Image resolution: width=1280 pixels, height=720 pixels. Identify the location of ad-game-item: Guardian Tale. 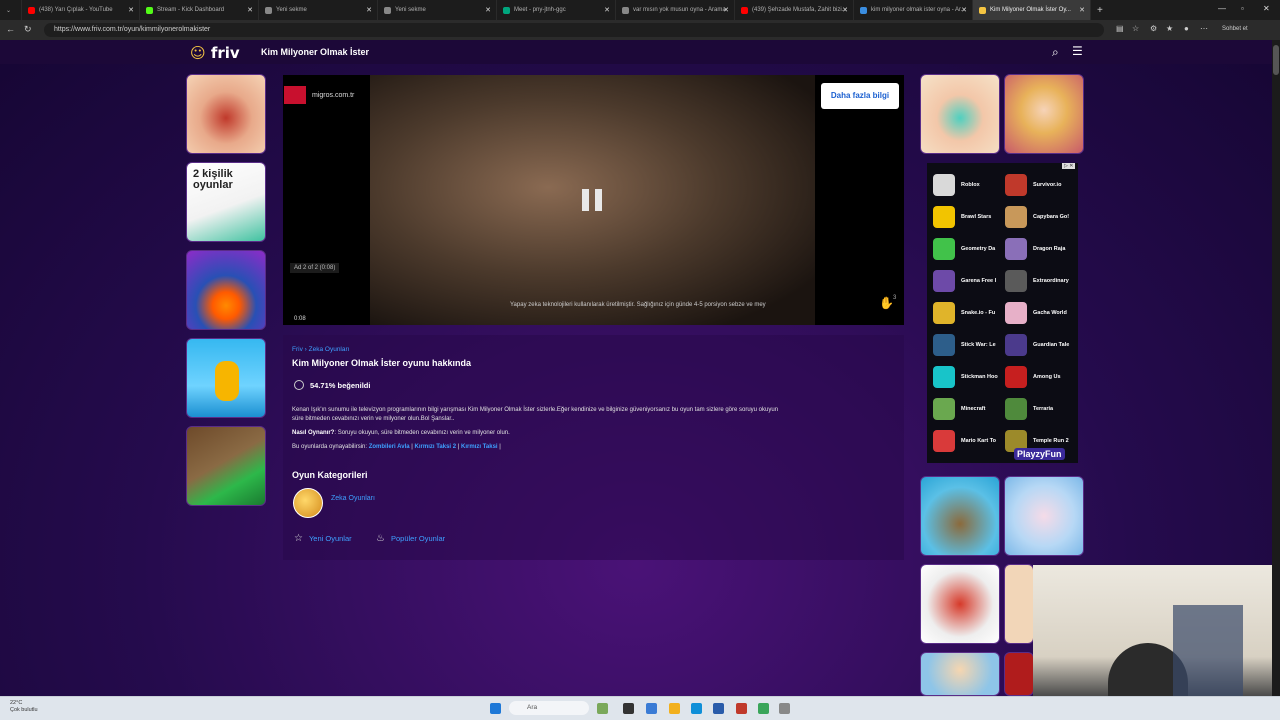
(1040, 345).